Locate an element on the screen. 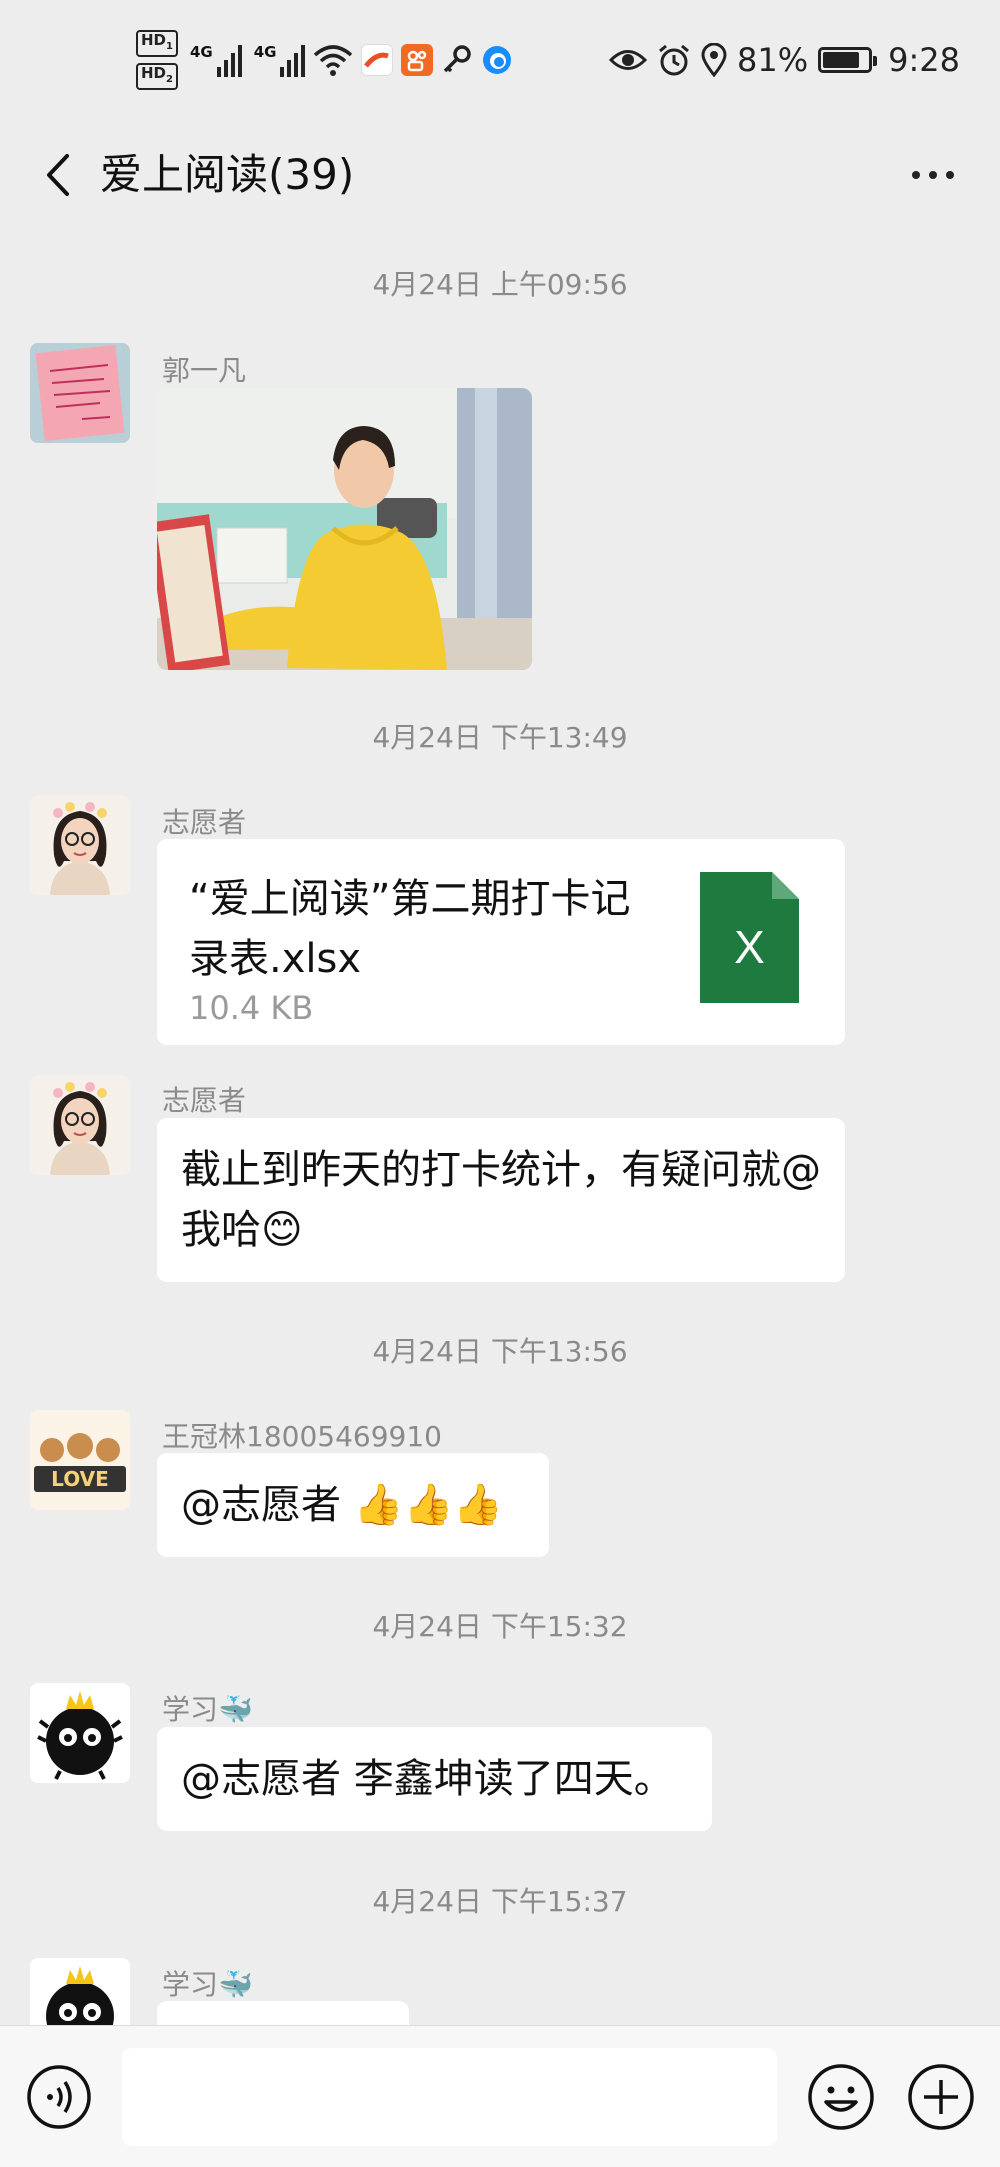  excel-letter: X is located at coordinates (749, 947).